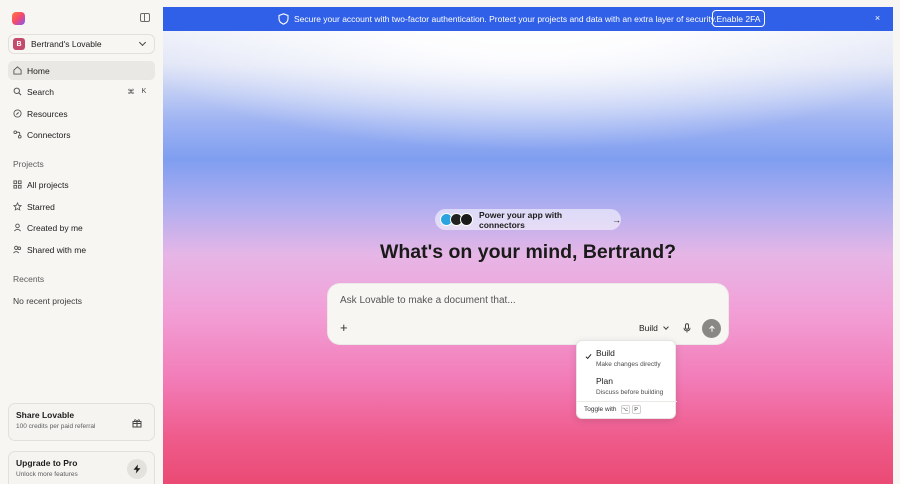 Image resolution: width=900 pixels, height=484 pixels. I want to click on microphone-icon, so click(687, 328).